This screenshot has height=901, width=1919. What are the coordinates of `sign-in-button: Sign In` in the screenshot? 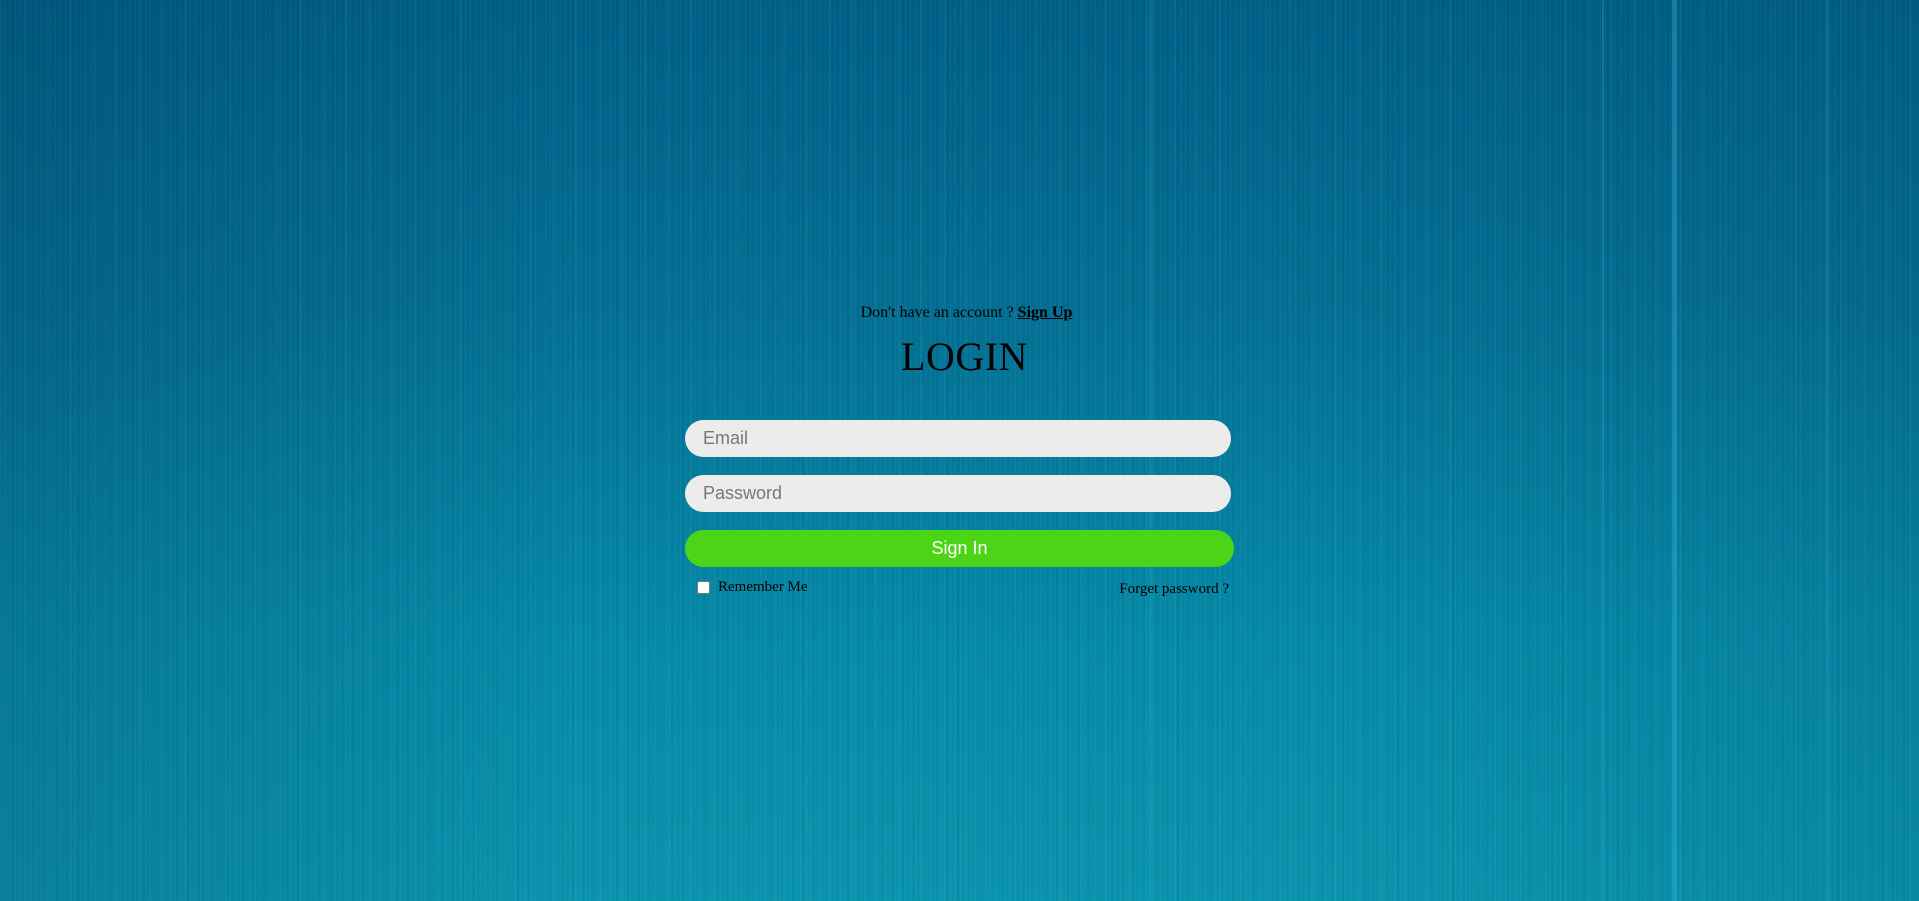 It's located at (959, 548).